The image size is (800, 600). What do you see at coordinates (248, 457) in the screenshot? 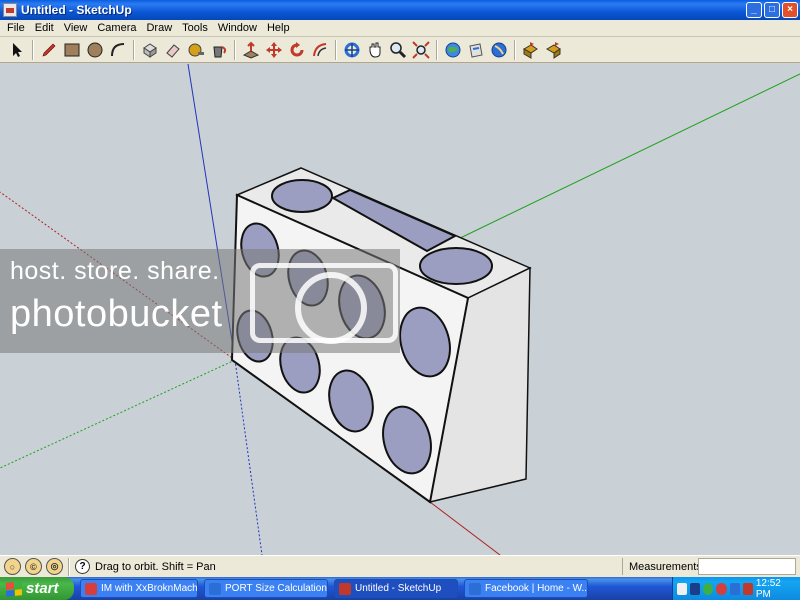
I see `blue-axis-negative` at bounding box center [248, 457].